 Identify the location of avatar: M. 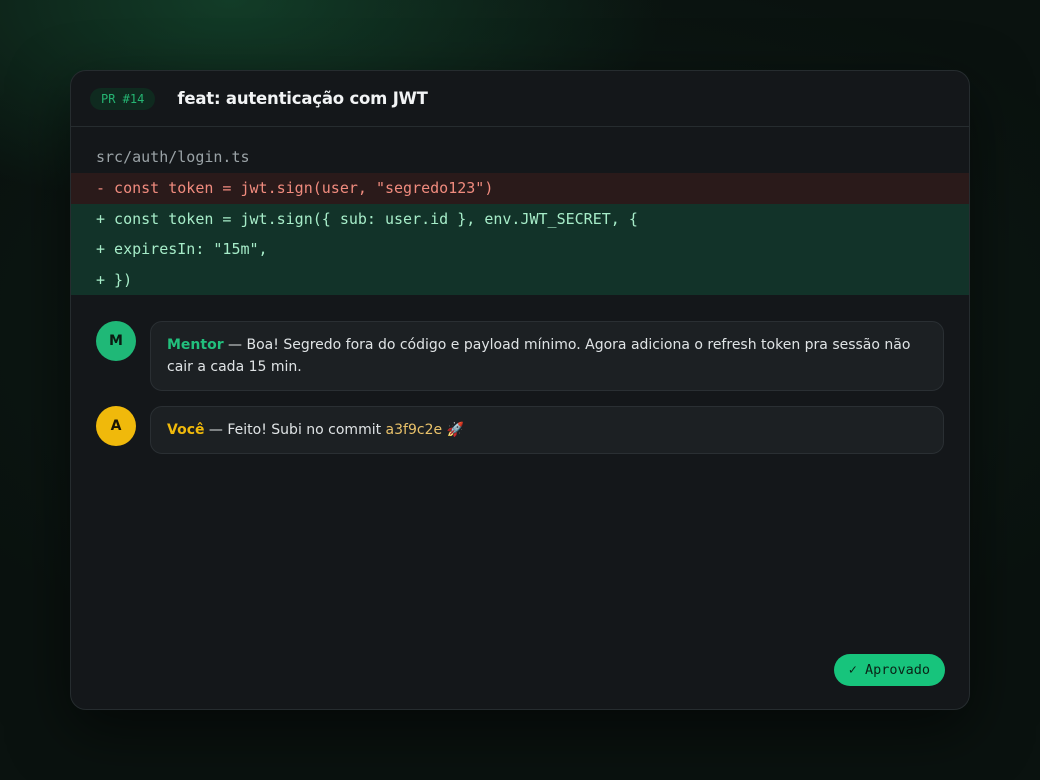
(116, 341).